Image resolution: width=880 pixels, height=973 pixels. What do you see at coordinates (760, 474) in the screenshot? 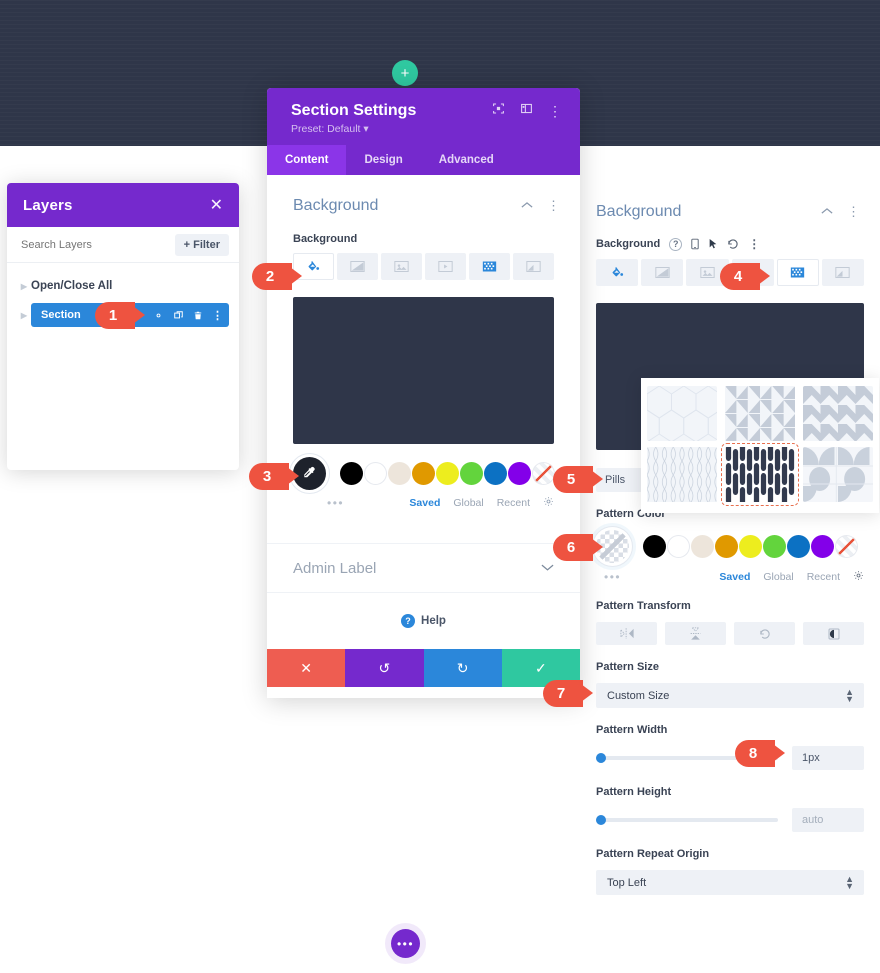
I see `pills-pattern` at bounding box center [760, 474].